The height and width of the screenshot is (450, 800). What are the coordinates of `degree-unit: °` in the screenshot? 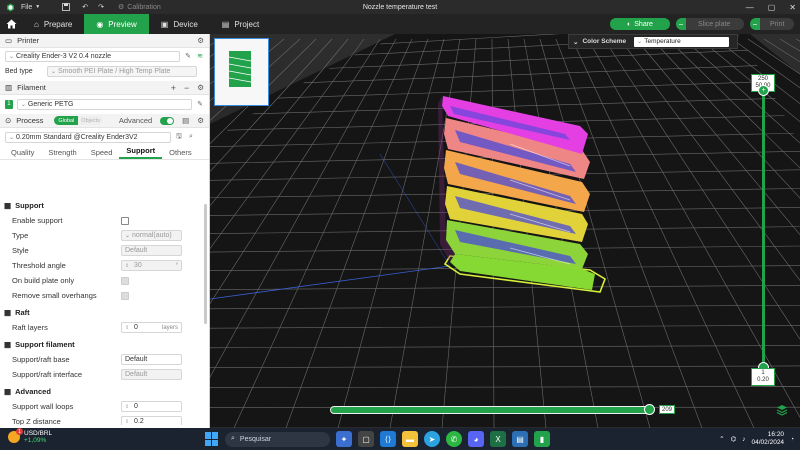 It's located at (176, 265).